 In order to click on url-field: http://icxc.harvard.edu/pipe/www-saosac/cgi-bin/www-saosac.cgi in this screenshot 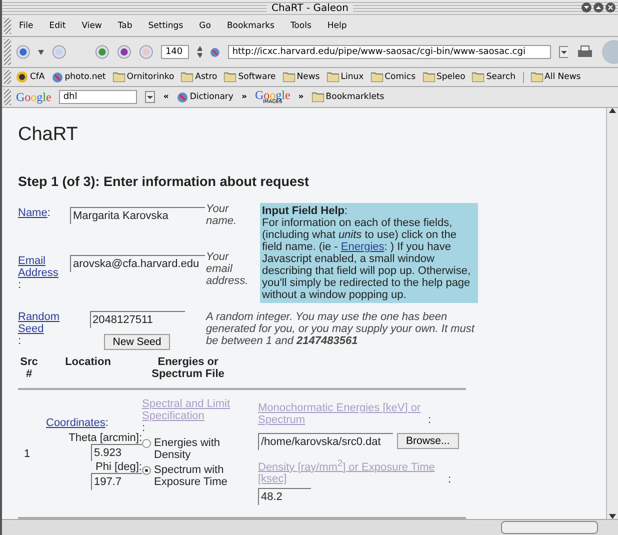, I will do `click(390, 52)`.